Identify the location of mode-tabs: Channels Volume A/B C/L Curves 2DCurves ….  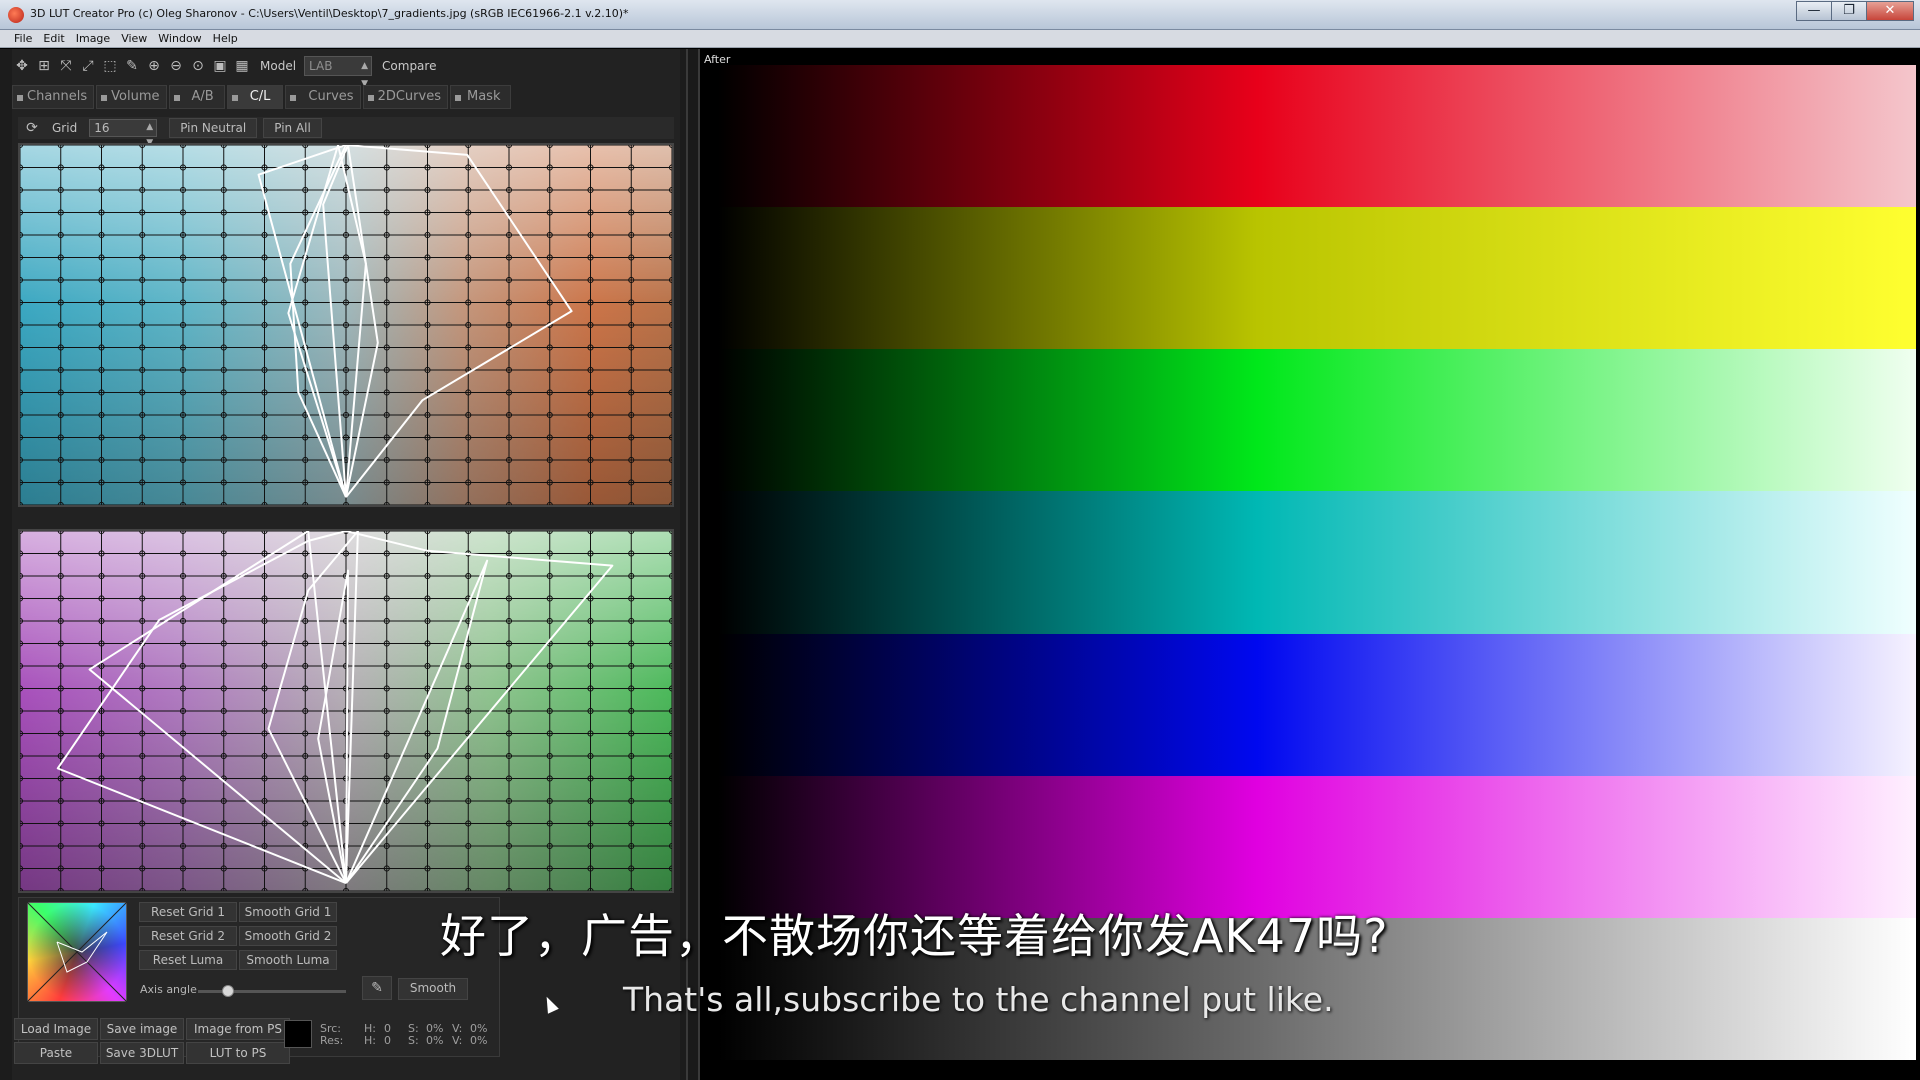
(262, 97).